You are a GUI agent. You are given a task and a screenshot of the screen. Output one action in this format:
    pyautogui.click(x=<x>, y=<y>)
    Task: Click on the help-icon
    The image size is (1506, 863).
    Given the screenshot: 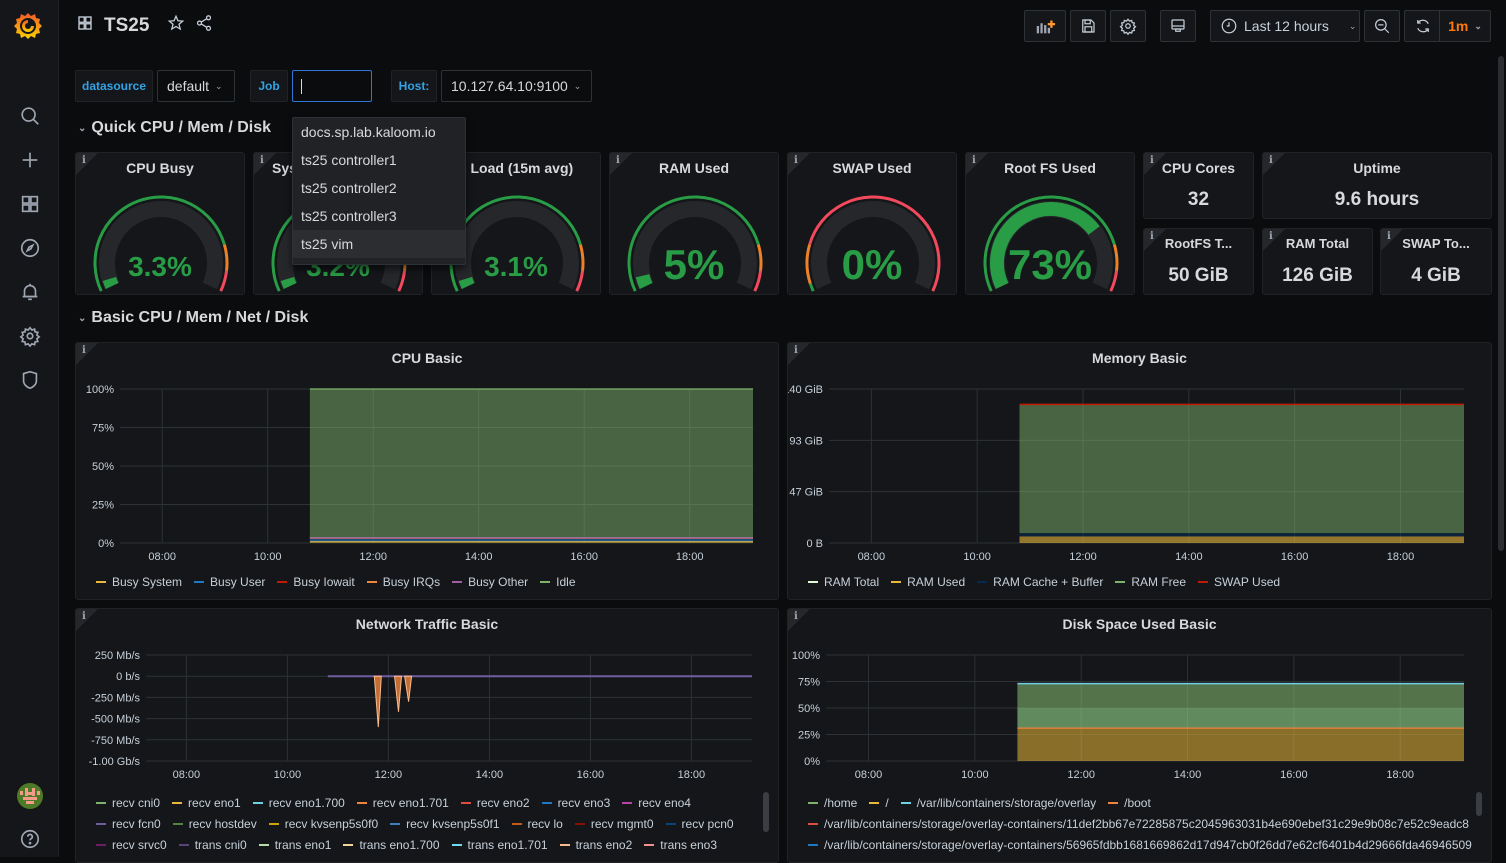 What is the action you would take?
    pyautogui.click(x=30, y=839)
    